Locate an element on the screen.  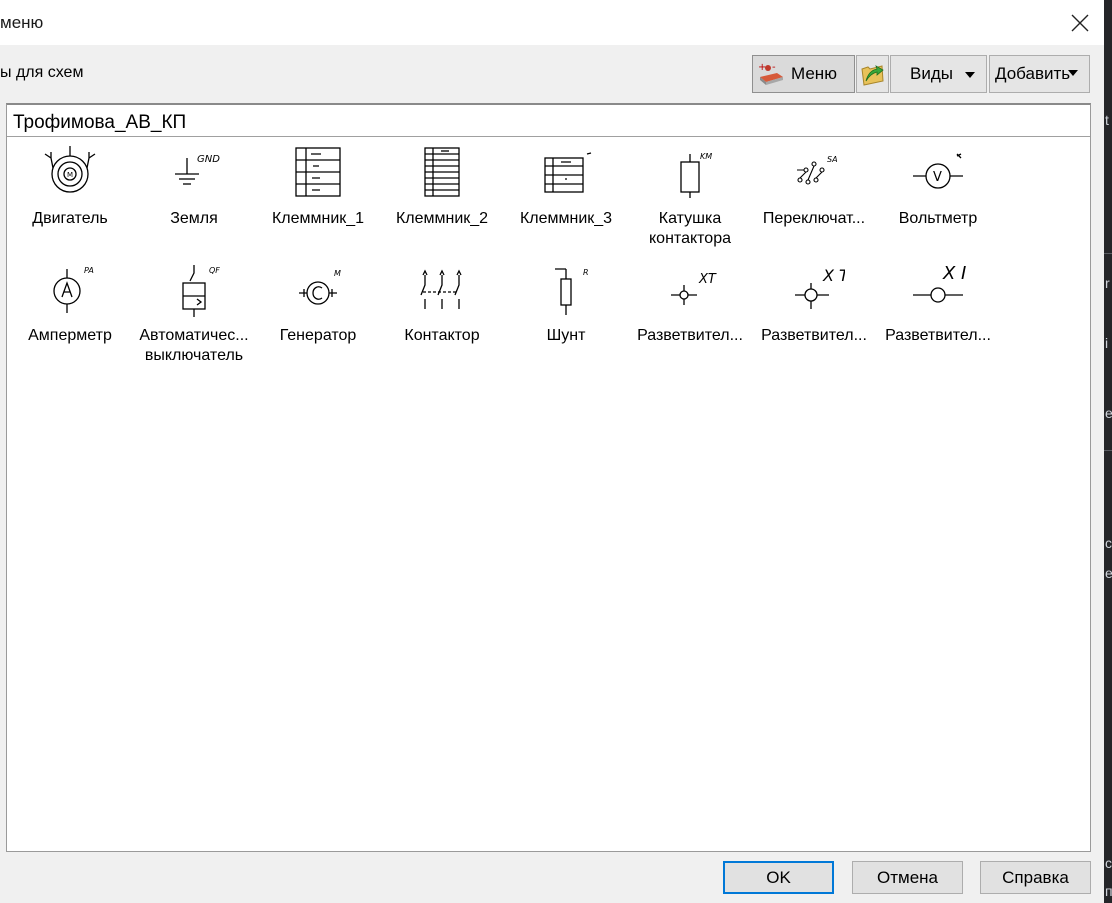
component-ammeter: PA Амперметр is located at coordinates (70, 315).